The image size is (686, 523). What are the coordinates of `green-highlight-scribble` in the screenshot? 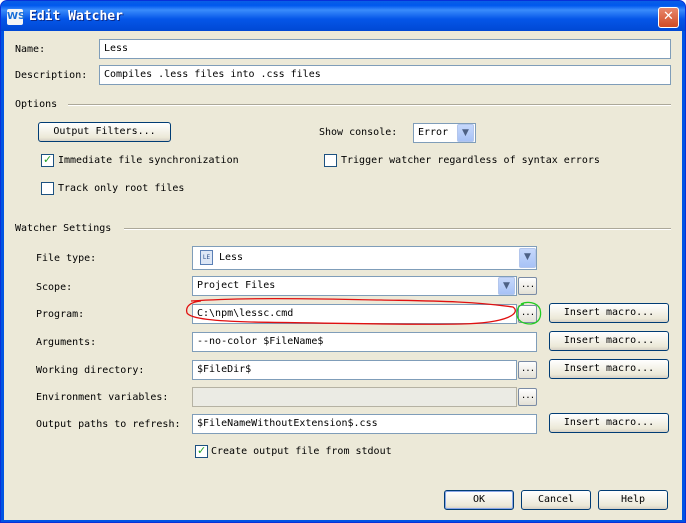 It's located at (529, 313).